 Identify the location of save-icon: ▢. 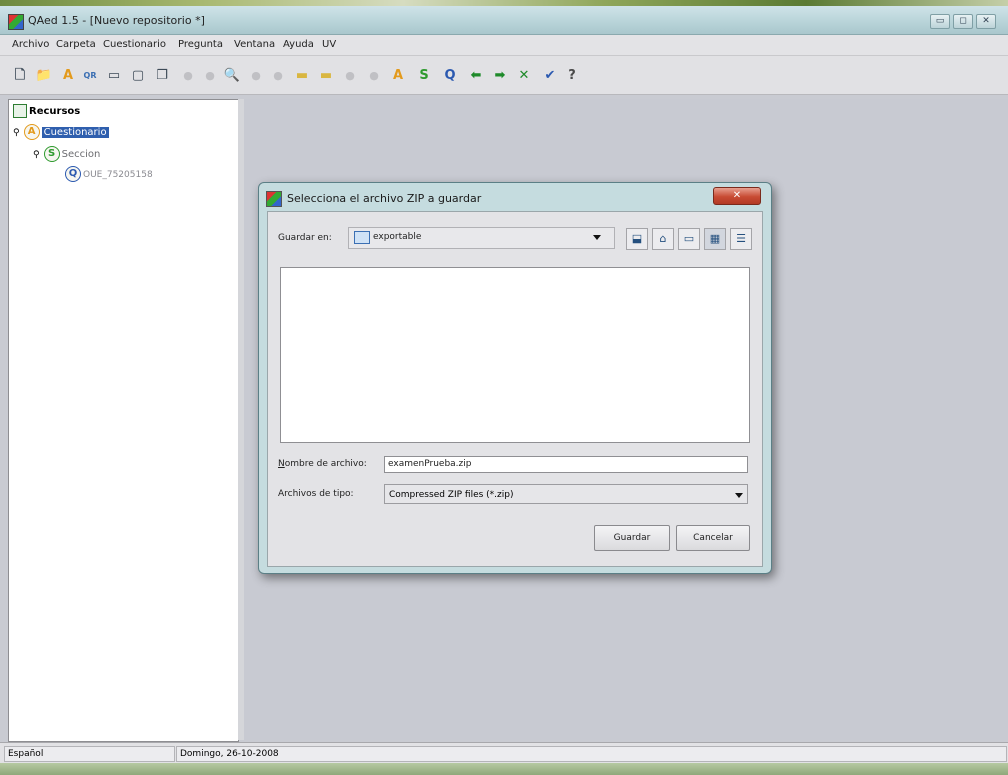
(138, 76).